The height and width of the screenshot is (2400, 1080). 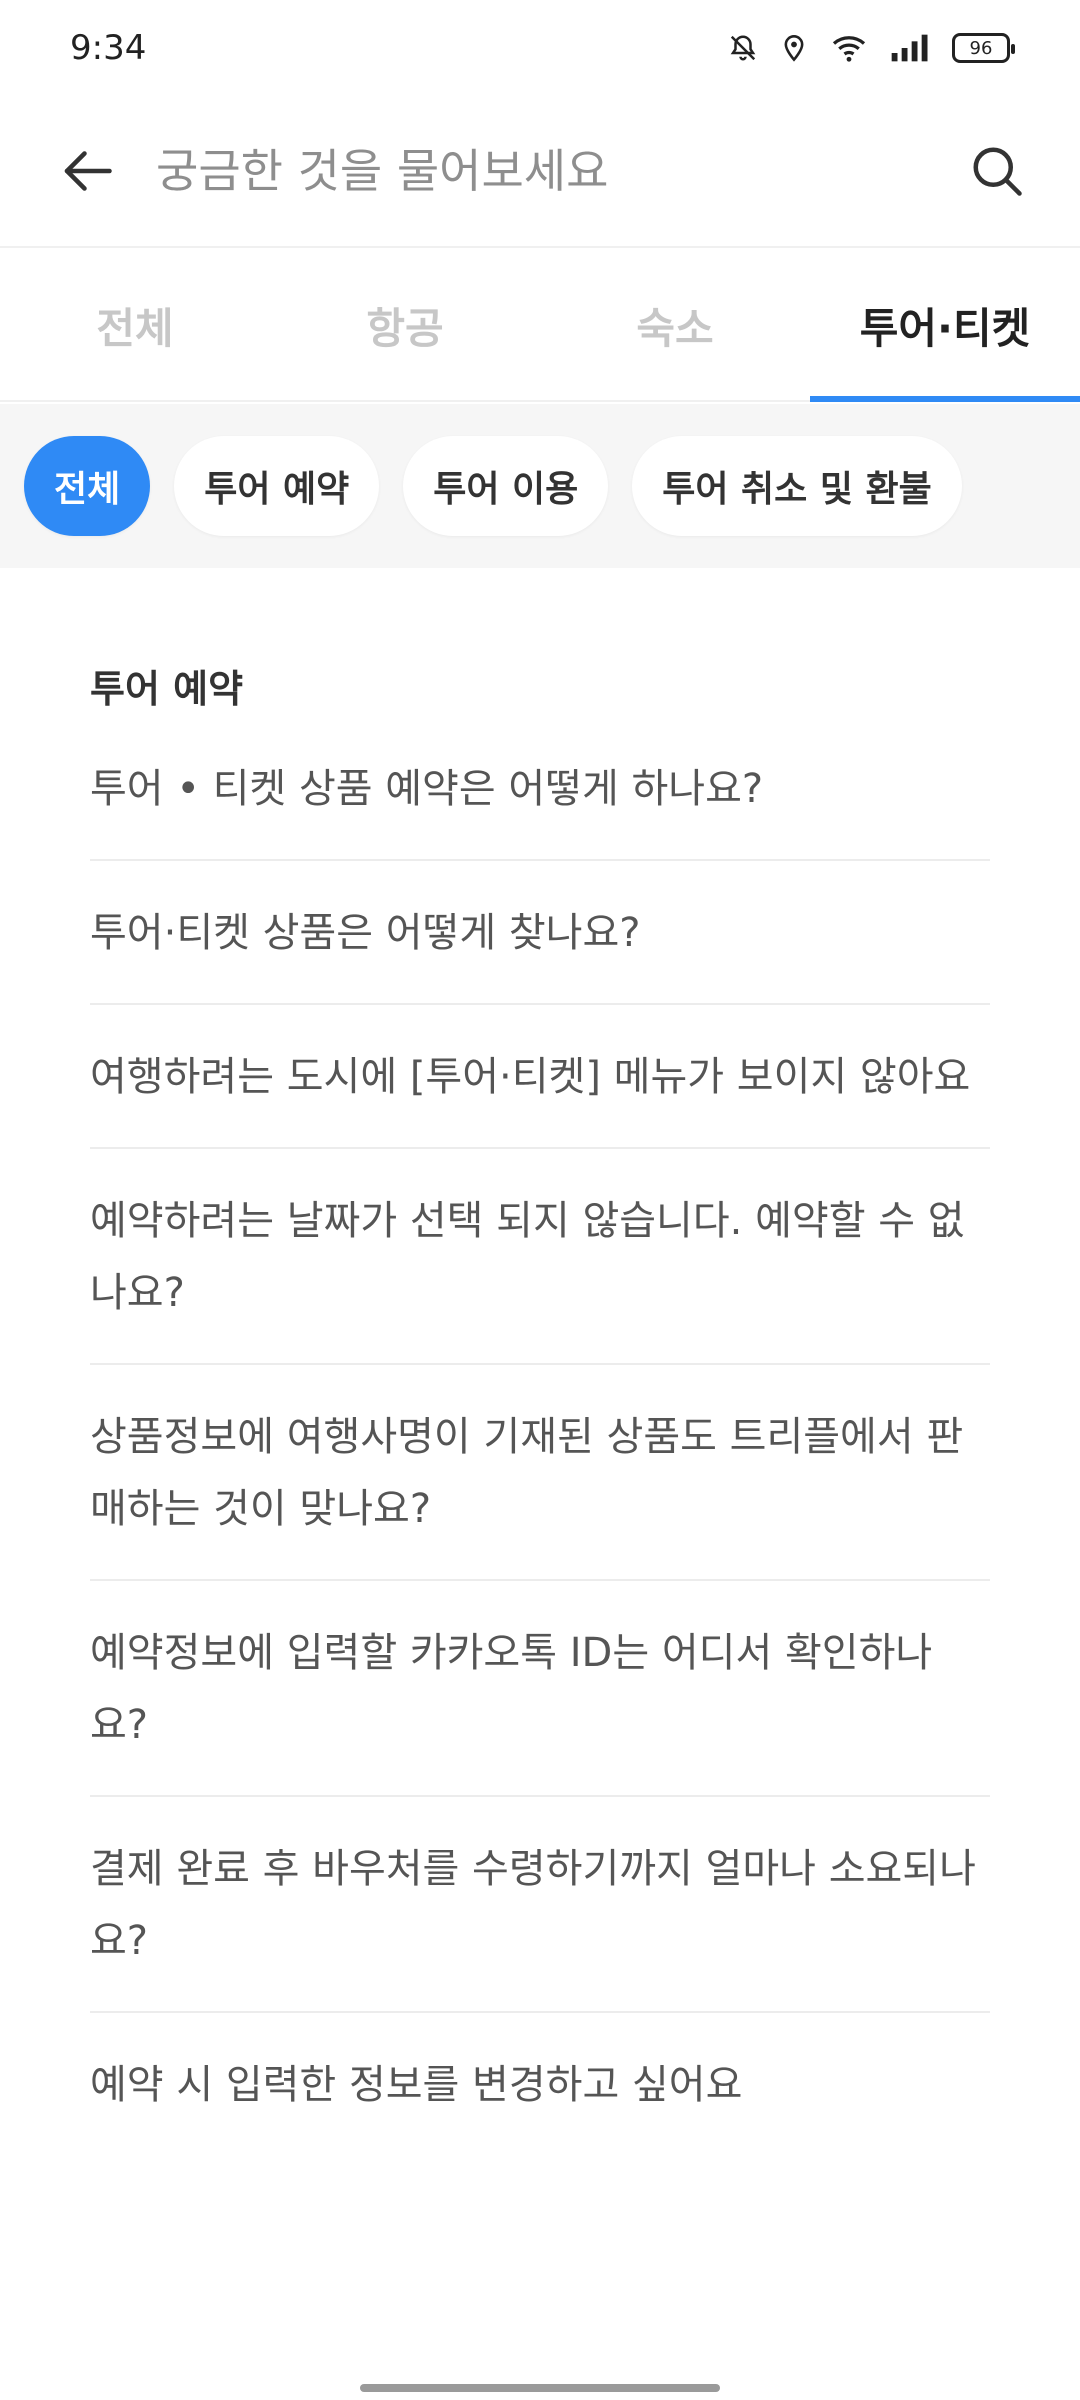 I want to click on search-button, so click(x=997, y=171).